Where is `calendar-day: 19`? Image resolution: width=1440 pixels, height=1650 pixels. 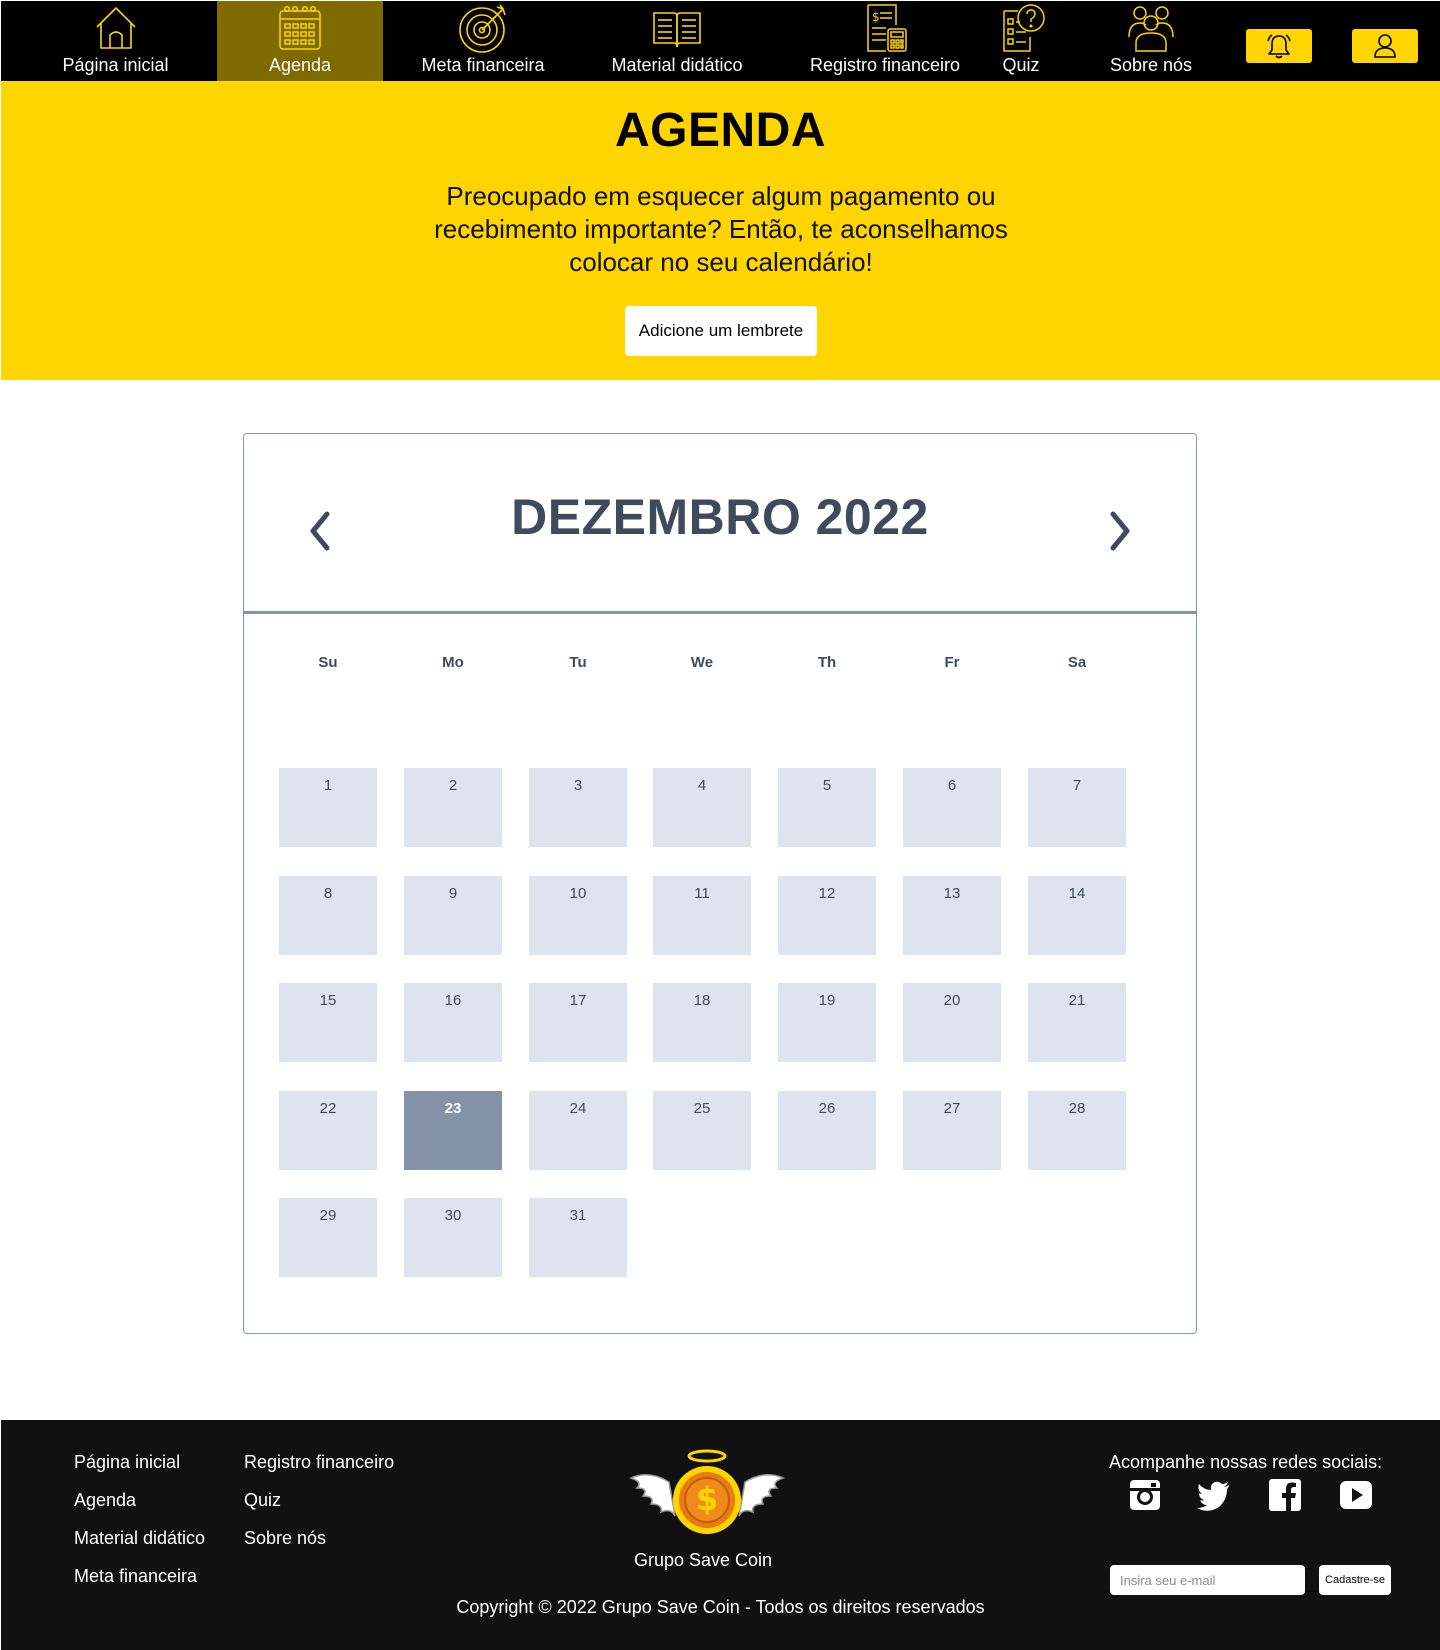
calendar-day: 19 is located at coordinates (827, 1022).